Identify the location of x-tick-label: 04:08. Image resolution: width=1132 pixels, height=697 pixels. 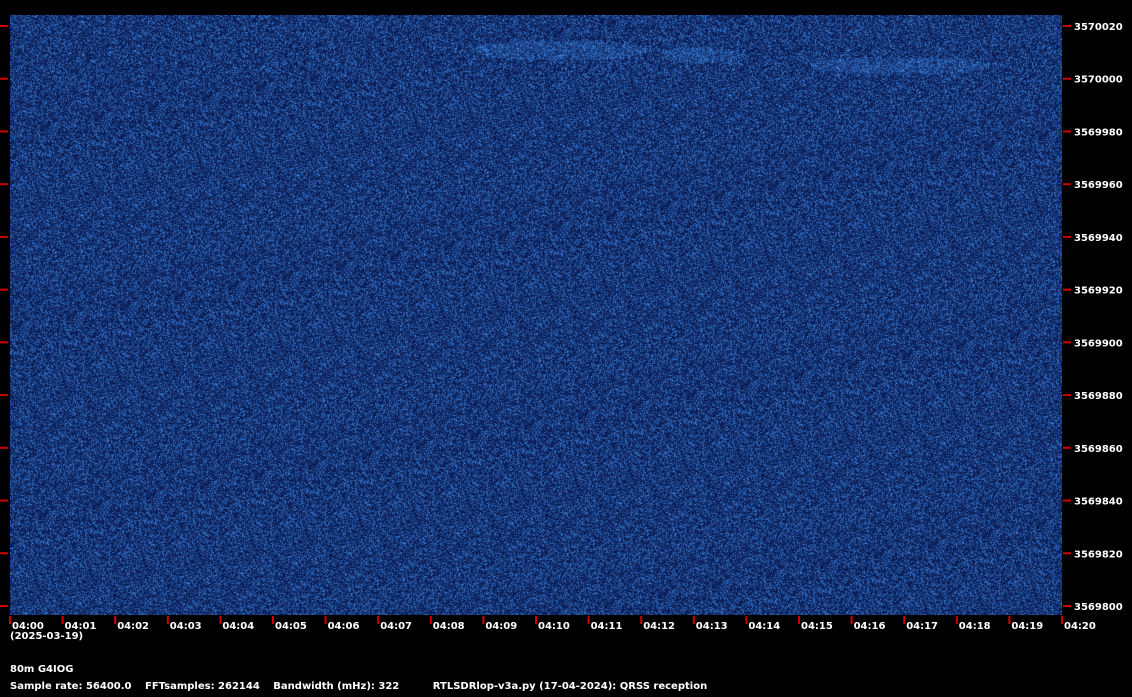
(449, 626).